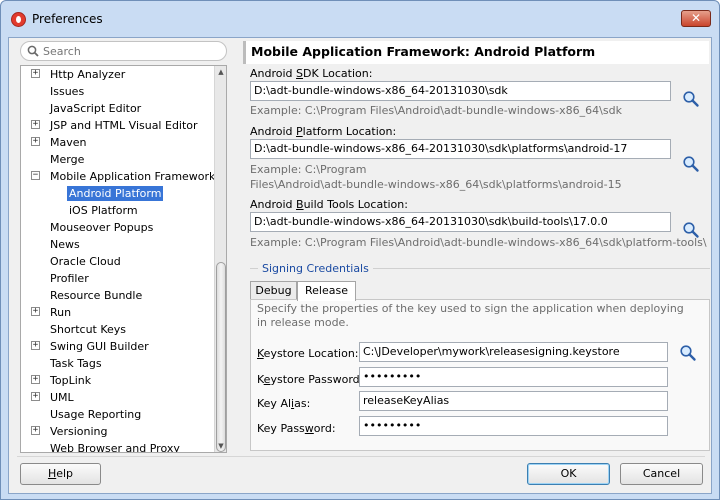  What do you see at coordinates (568, 474) in the screenshot?
I see `ok-button: OK` at bounding box center [568, 474].